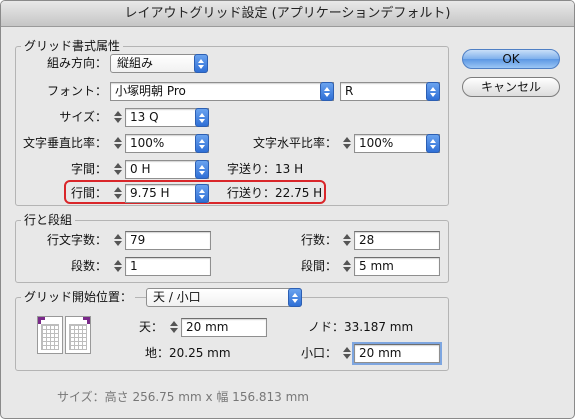 The image size is (575, 419). I want to click on size-info-text: サイズ：高さ 256.75 mm x 幅 156.813 mm, so click(183, 397).